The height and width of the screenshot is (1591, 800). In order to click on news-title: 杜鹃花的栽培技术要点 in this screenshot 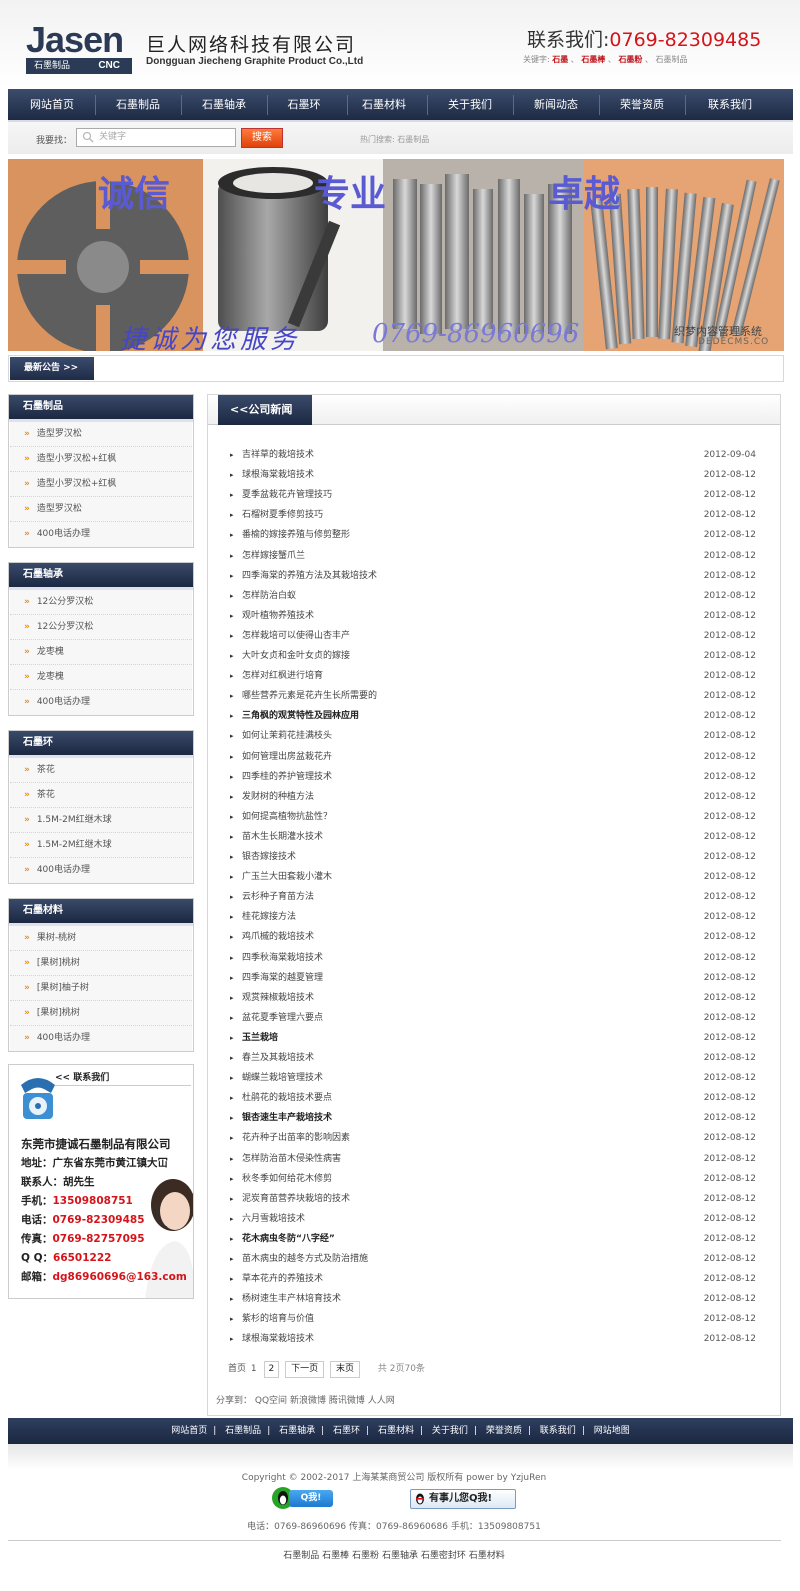, I will do `click(287, 1098)`.